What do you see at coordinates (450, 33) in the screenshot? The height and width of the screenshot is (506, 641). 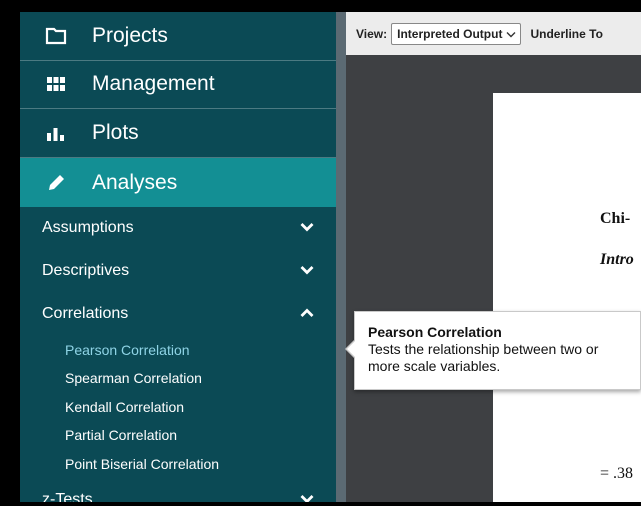 I see `view-select-value: Interpreted Output` at bounding box center [450, 33].